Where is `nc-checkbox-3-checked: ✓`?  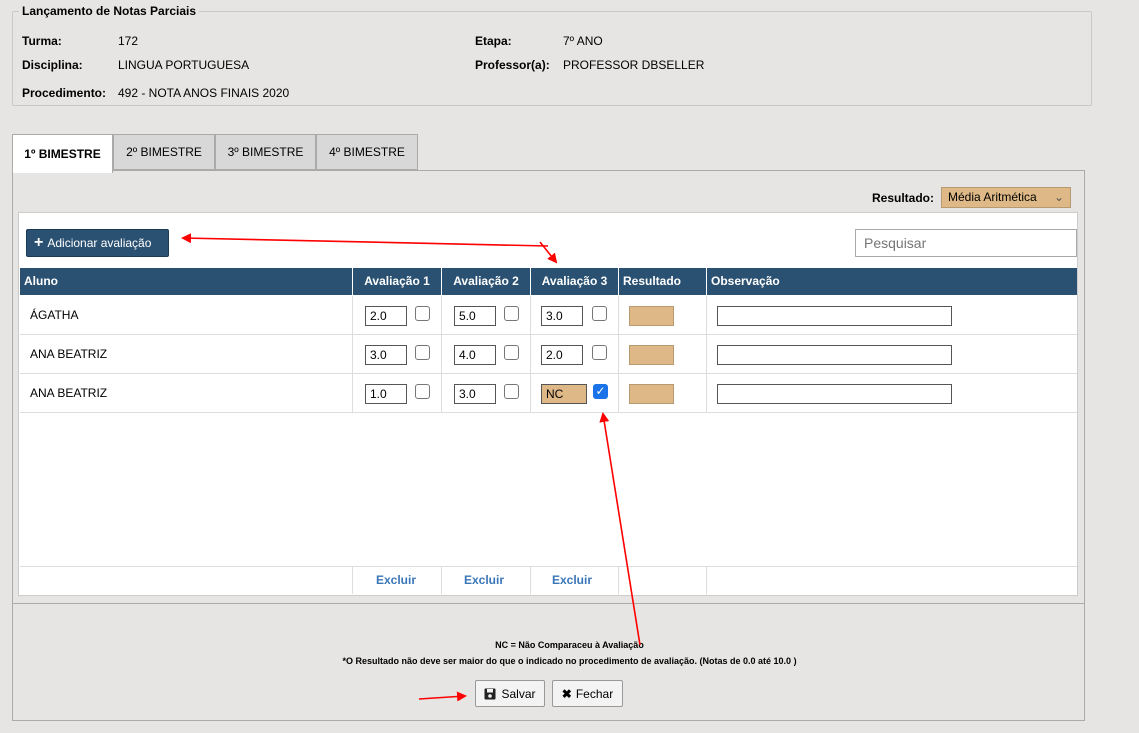
nc-checkbox-3-checked: ✓ is located at coordinates (600, 391).